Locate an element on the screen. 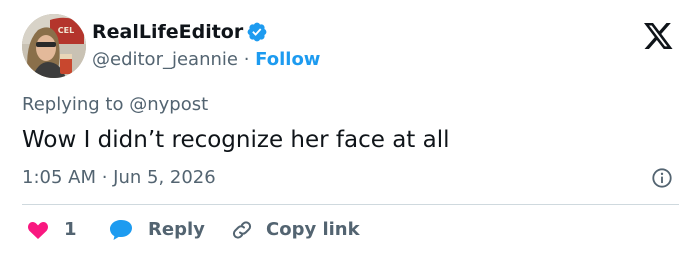 Image resolution: width=700 pixels, height=256 pixels. avatar: CEL is located at coordinates (54, 46).